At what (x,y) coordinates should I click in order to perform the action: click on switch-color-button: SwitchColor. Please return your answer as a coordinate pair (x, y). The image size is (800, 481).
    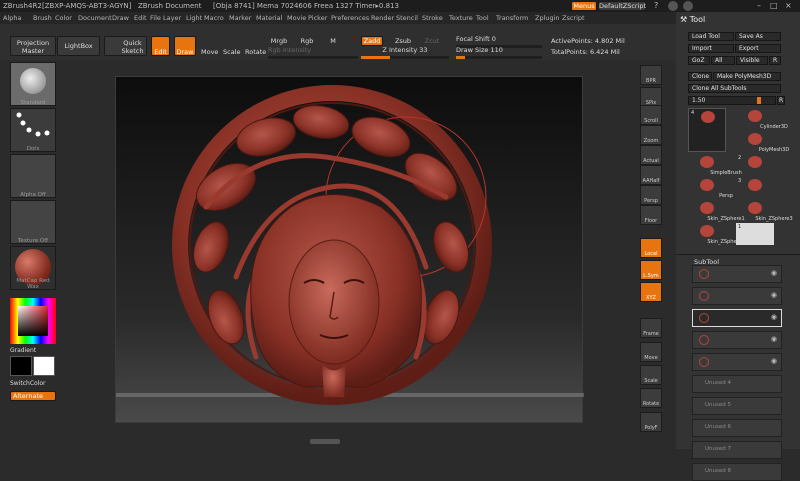
    Looking at the image, I should click on (28, 383).